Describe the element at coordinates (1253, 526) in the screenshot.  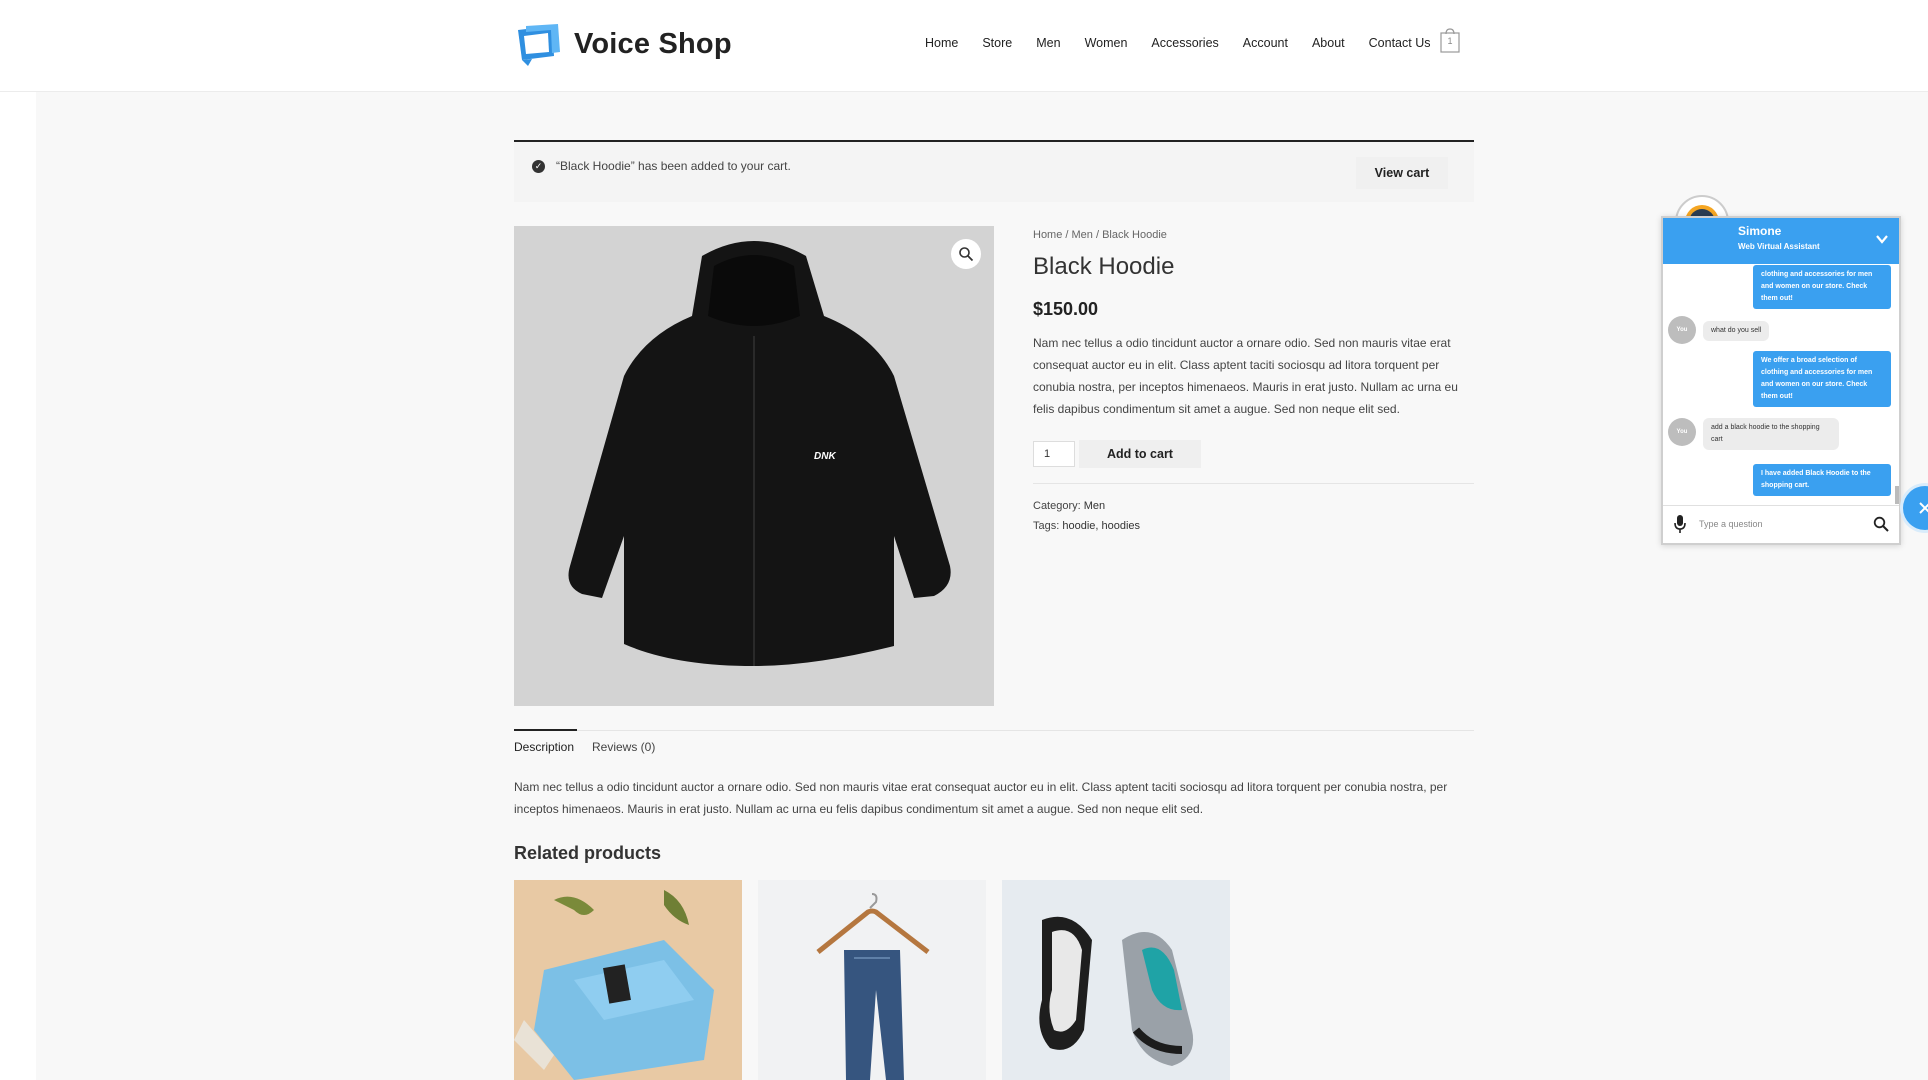
I see `tags-row: Tags: hoodie, hoodies` at that location.